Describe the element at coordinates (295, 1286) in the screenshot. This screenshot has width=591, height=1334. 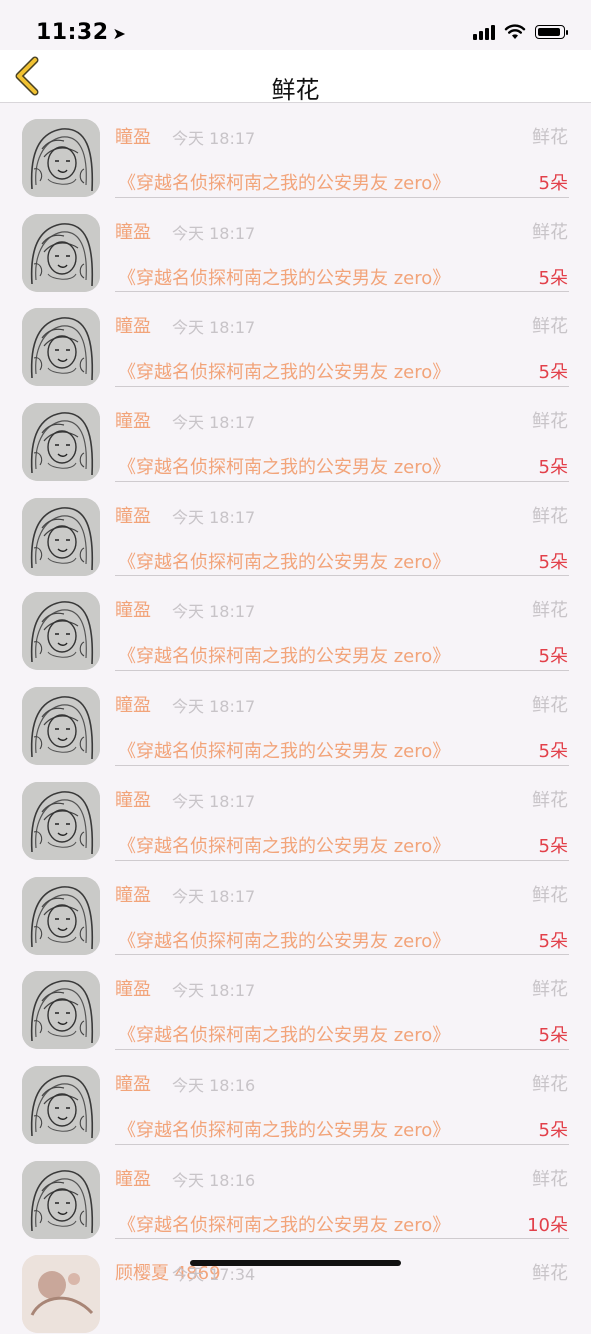
I see `list-item: 顾樱夏 4869 今天 17:34 鲜花` at that location.